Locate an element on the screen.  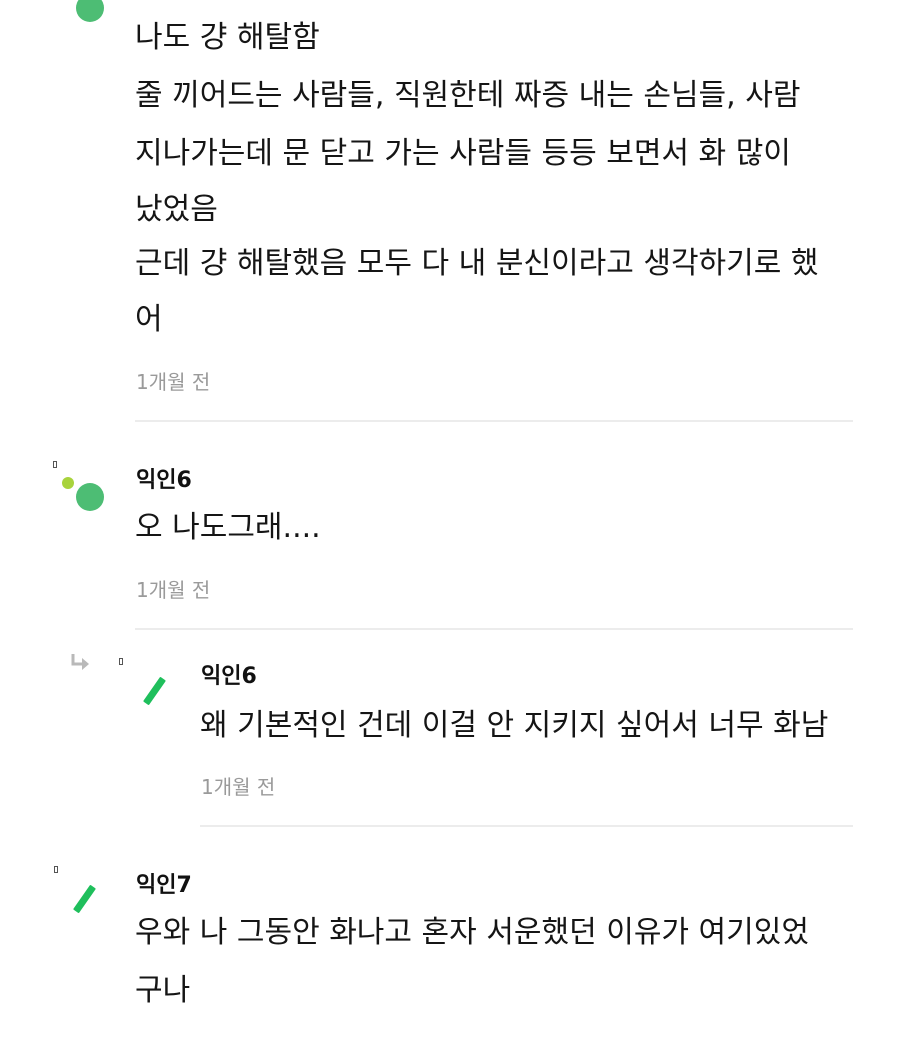
reply-arrow-icon is located at coordinates (81, 664).